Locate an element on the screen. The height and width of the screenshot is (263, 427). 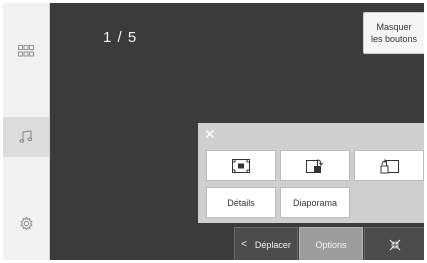
chevron-left-icon: < is located at coordinates (244, 244).